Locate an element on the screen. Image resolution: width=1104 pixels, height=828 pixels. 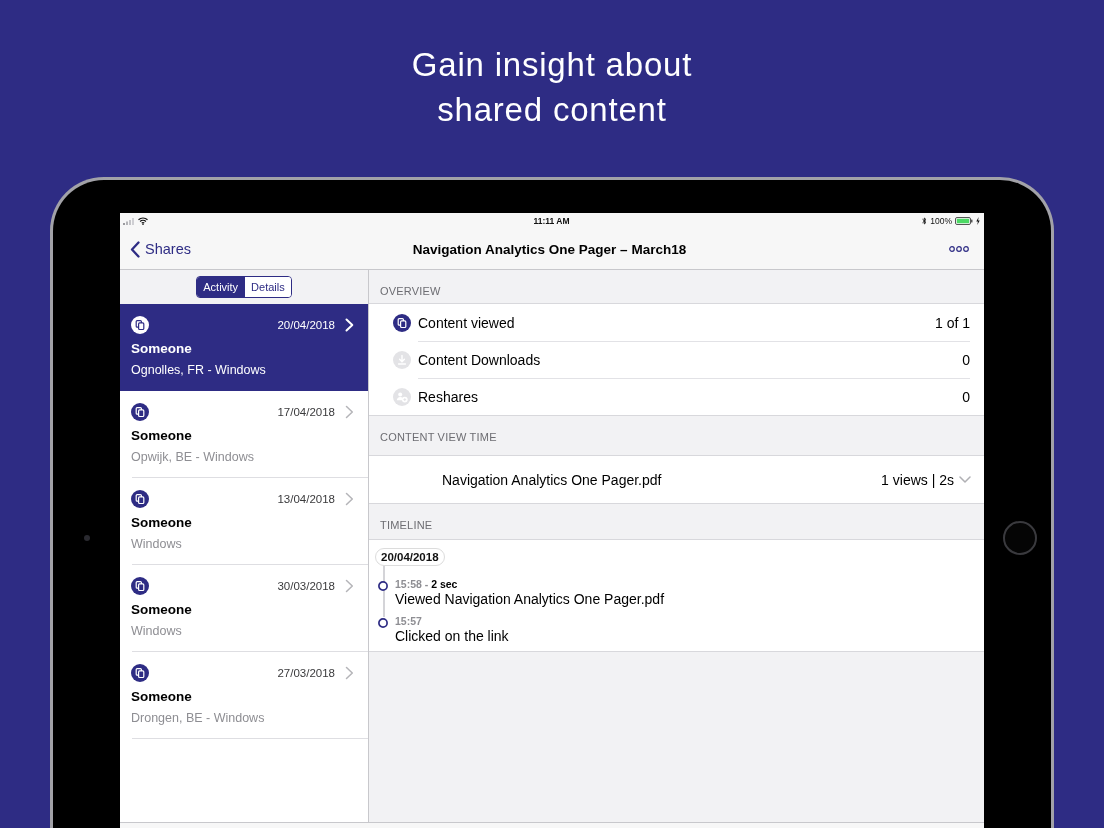
battery-icon is located at coordinates (964, 221).